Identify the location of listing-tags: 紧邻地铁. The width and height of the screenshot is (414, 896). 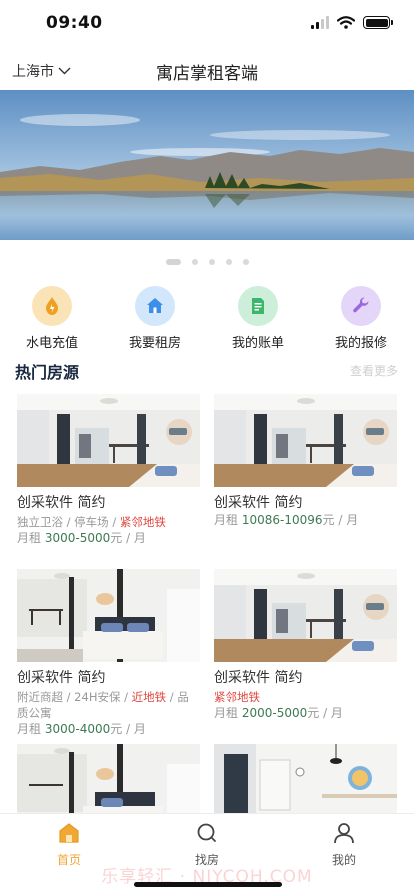
(305, 697).